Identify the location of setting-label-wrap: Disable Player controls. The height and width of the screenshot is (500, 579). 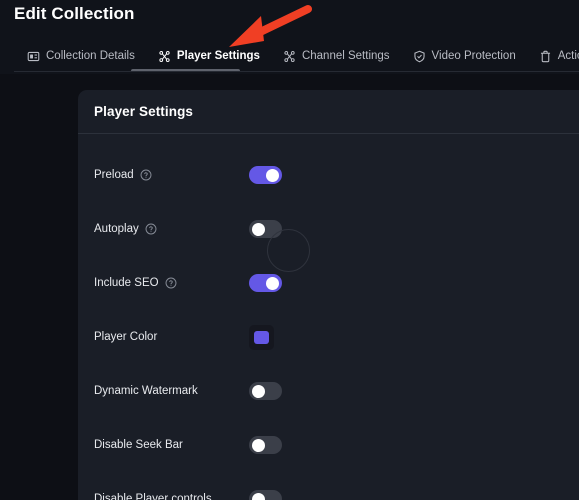
(171, 496).